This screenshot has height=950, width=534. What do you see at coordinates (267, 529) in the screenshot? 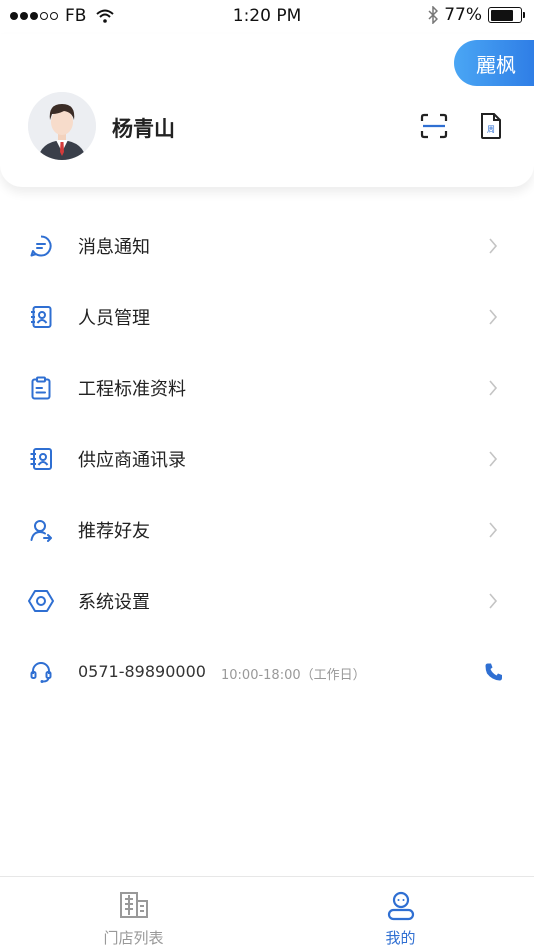
I see `menu-item-recommend-friends: 推荐好友` at bounding box center [267, 529].